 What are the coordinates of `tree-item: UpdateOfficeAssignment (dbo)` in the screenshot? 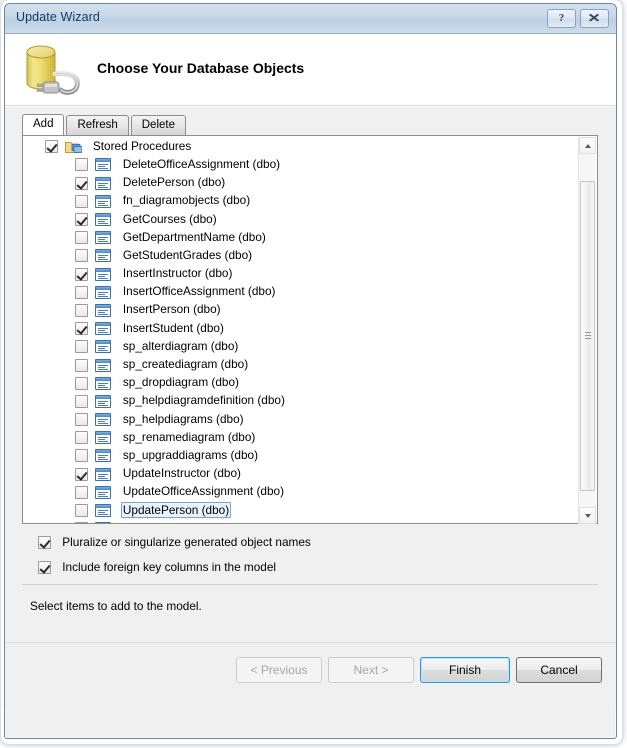 It's located at (301, 493).